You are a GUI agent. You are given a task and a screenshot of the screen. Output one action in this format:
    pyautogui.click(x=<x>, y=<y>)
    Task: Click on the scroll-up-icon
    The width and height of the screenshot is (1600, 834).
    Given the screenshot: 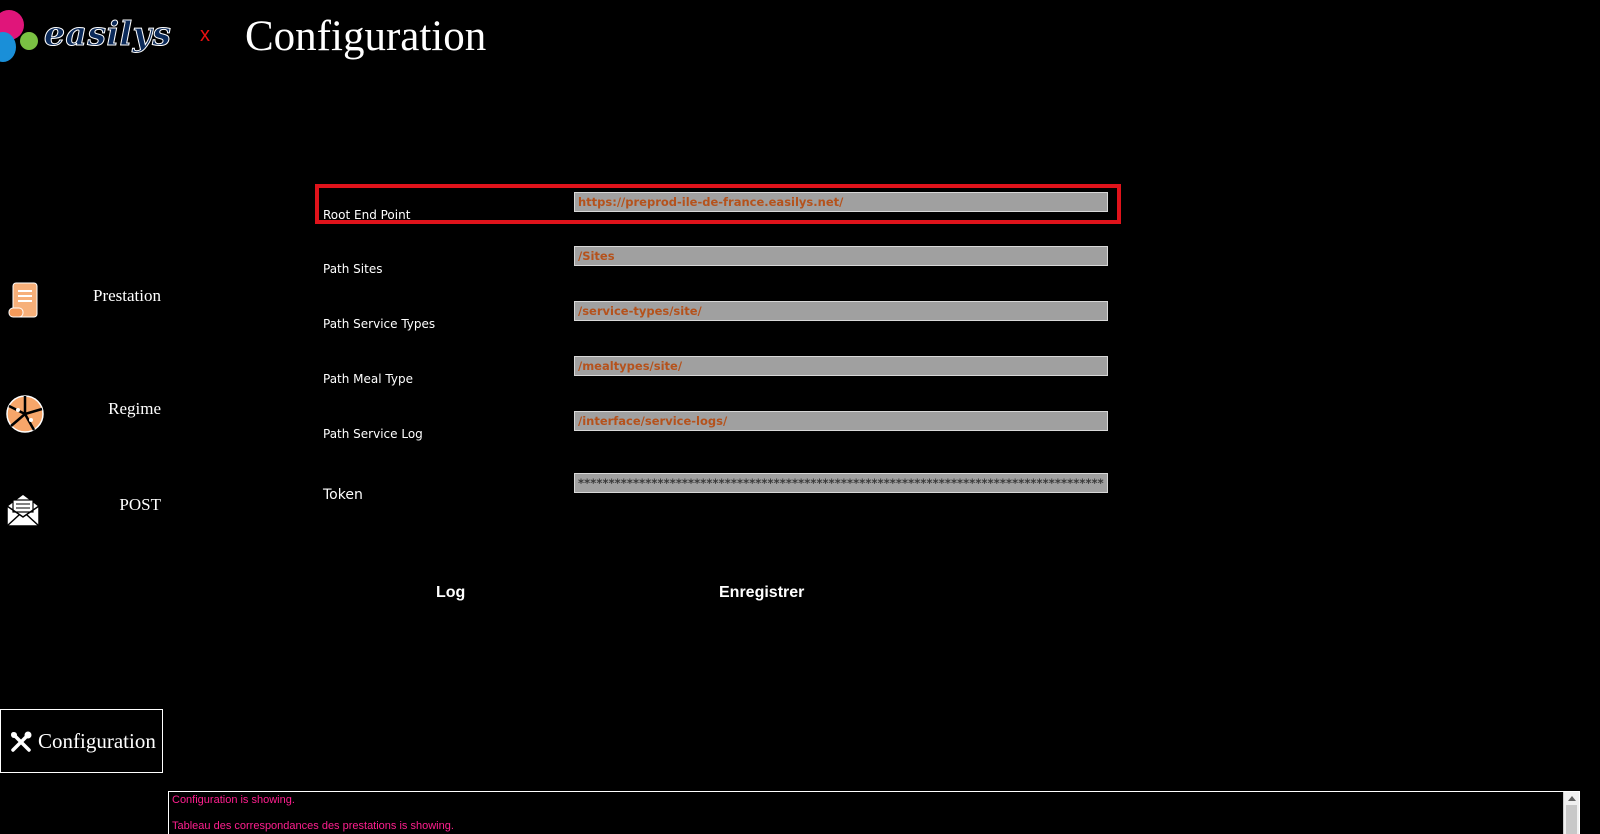 What is the action you would take?
    pyautogui.click(x=1571, y=798)
    